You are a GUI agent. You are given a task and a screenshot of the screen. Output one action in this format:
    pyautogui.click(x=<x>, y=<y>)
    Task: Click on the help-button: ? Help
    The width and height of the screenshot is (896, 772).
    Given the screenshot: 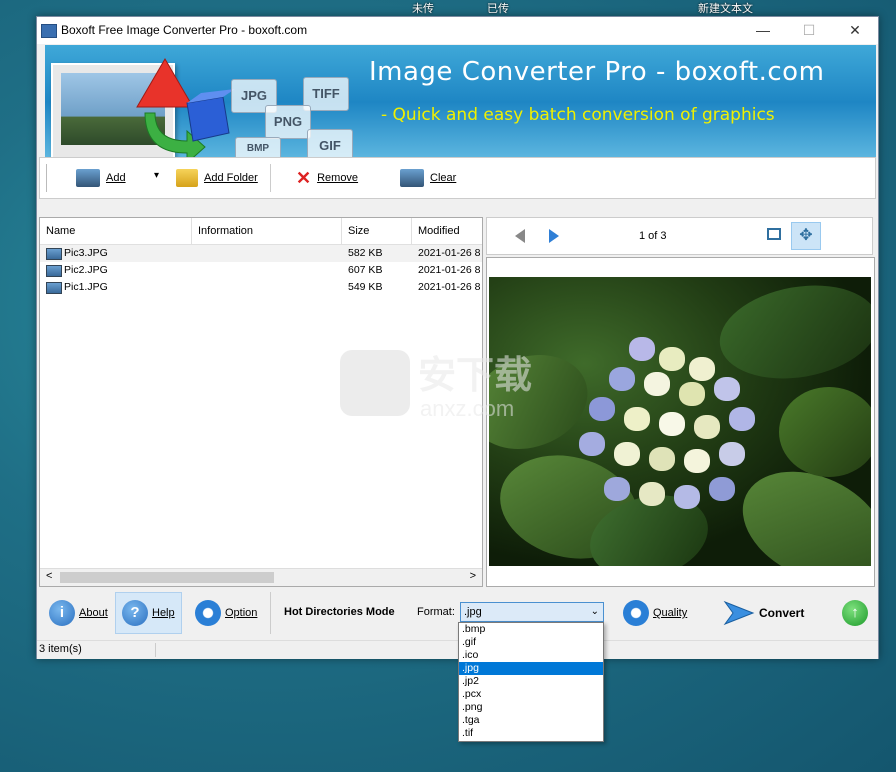 What is the action you would take?
    pyautogui.click(x=148, y=613)
    